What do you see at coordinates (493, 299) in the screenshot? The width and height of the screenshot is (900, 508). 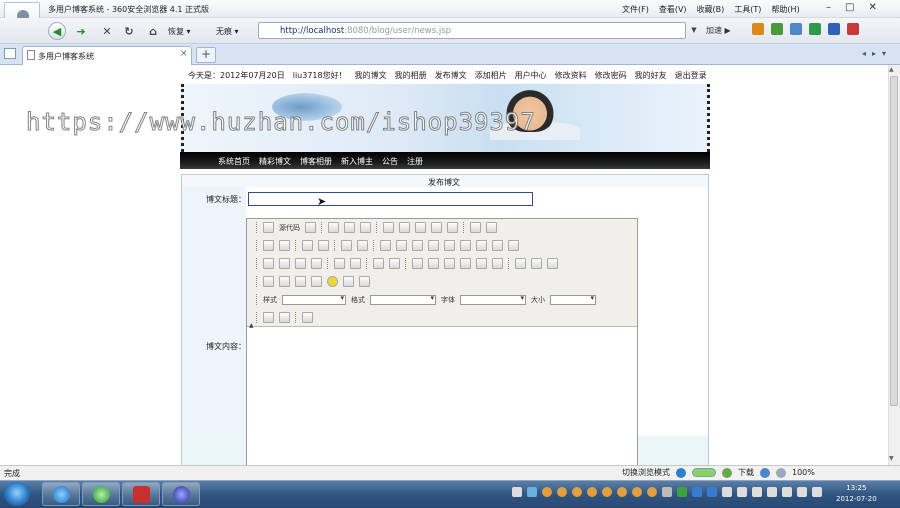 I see `font-select` at bounding box center [493, 299].